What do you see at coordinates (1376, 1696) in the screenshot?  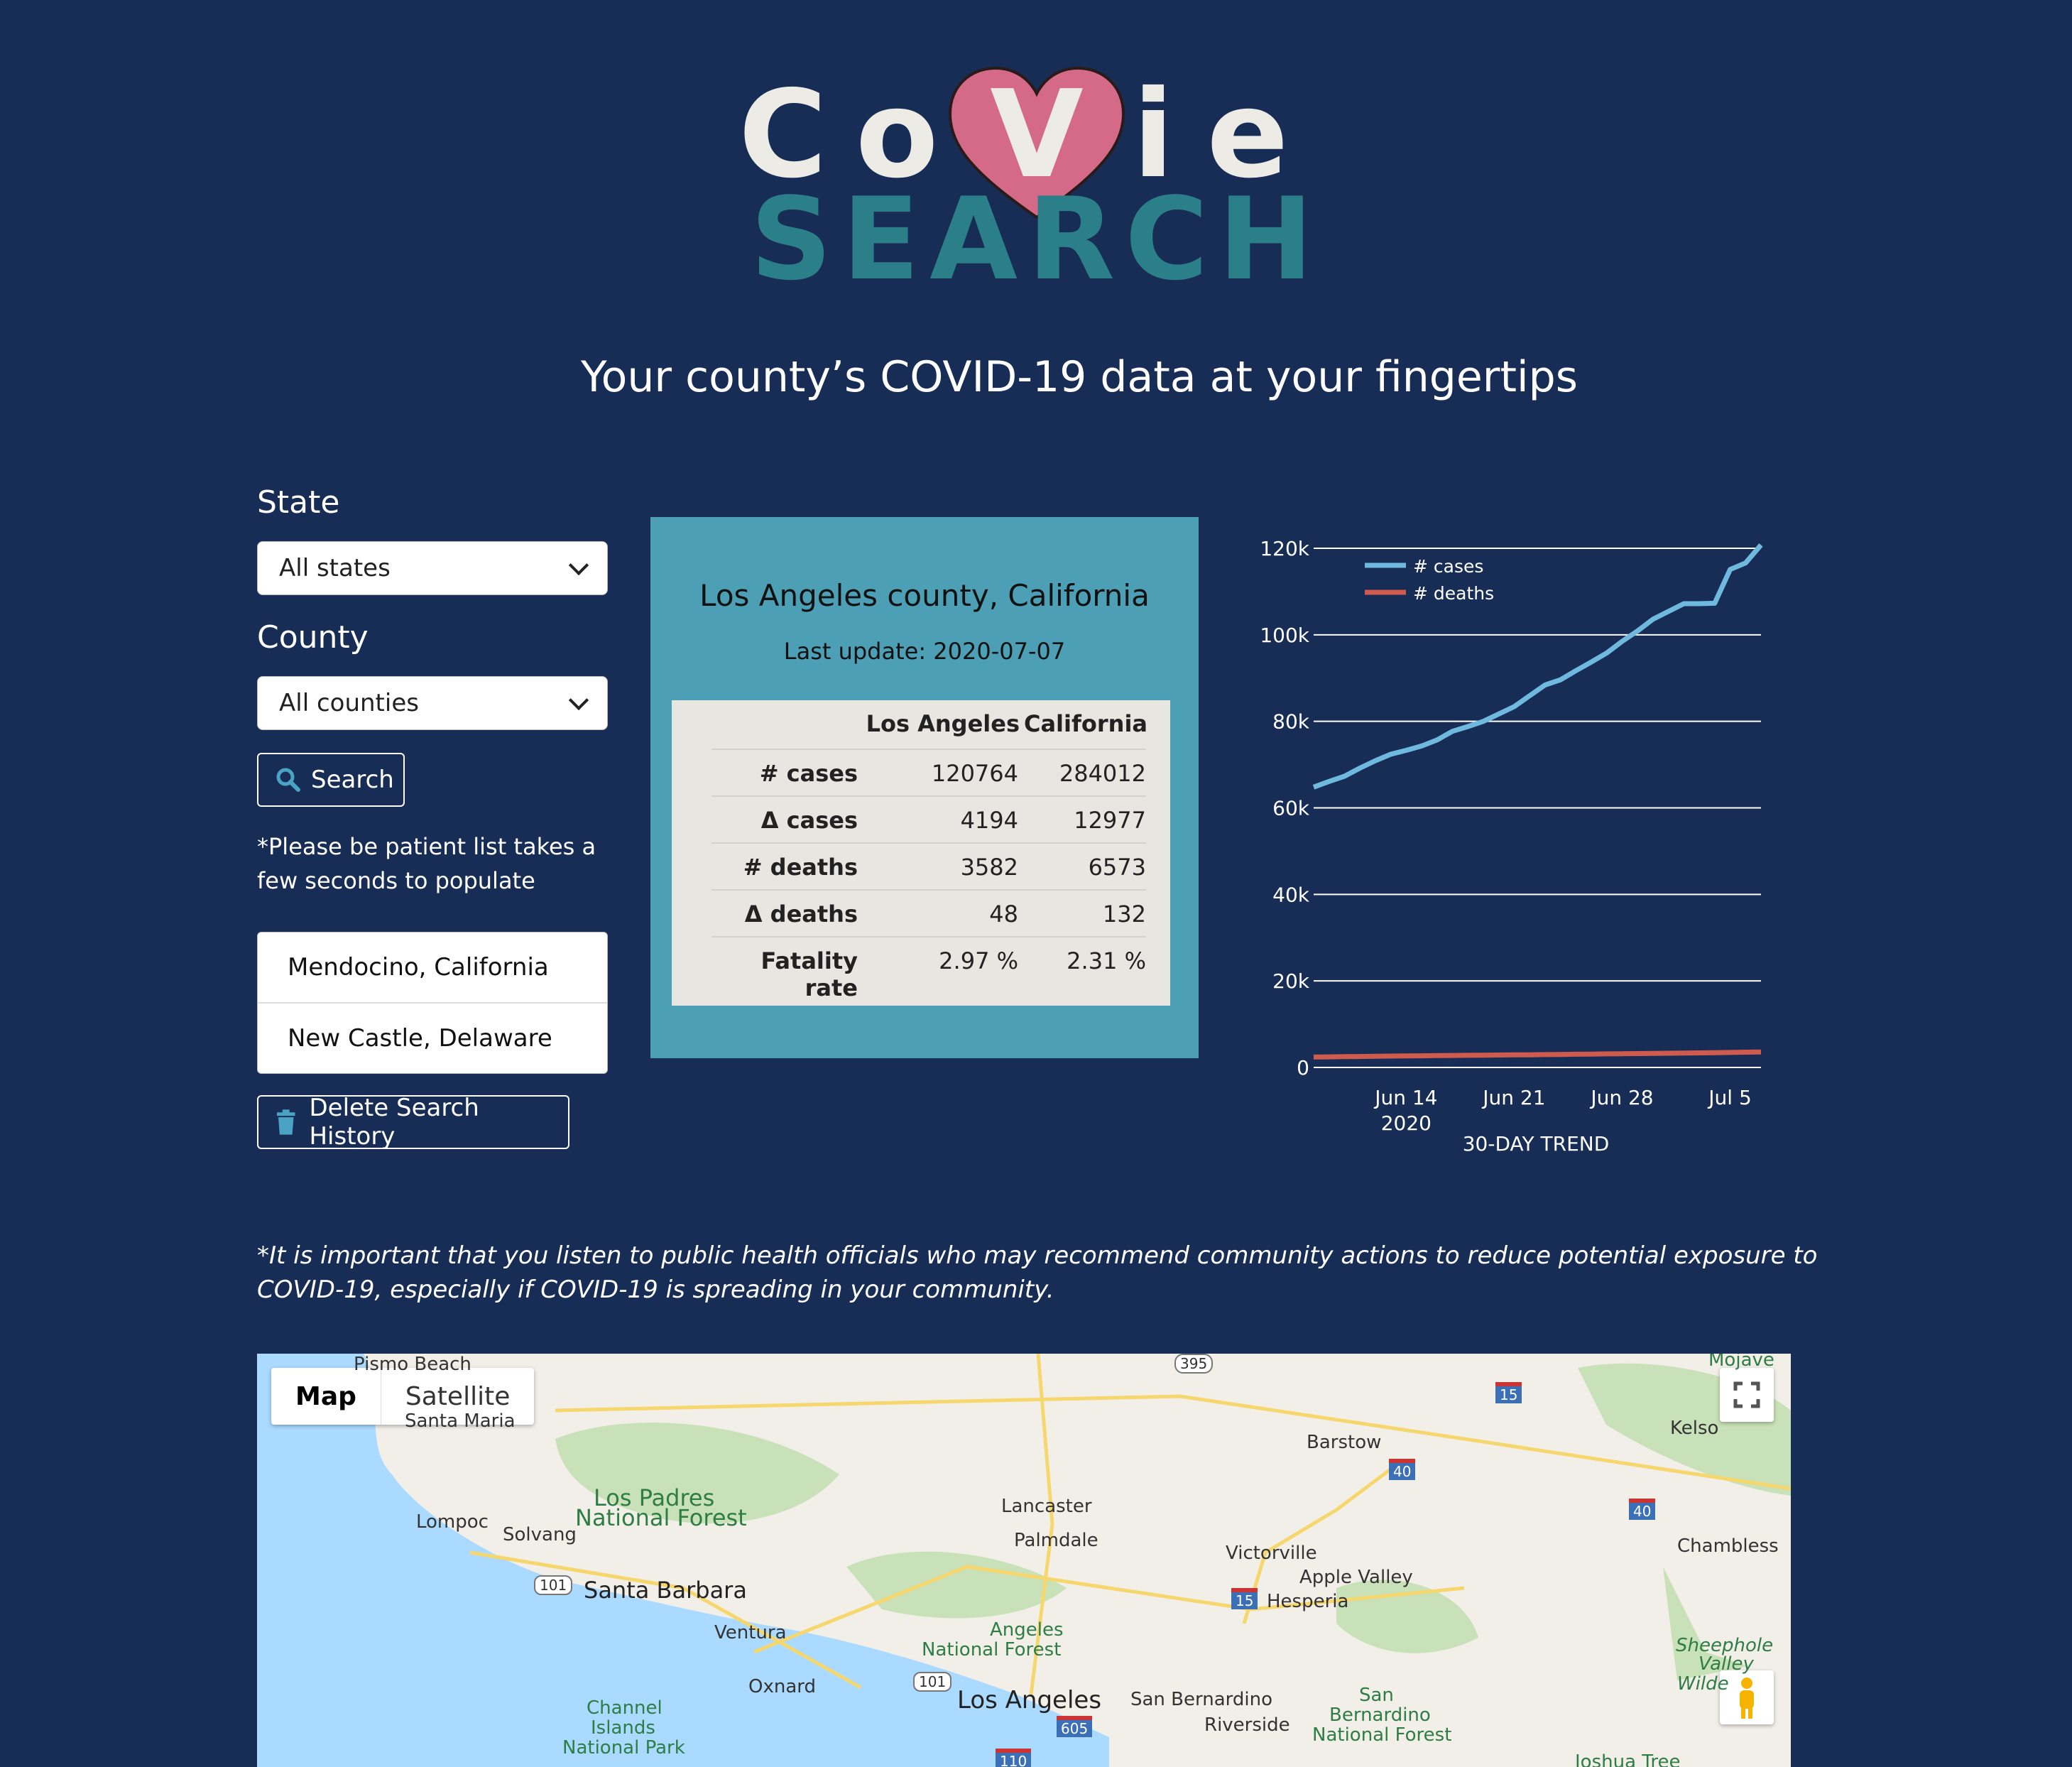 I see `map-label: San` at bounding box center [1376, 1696].